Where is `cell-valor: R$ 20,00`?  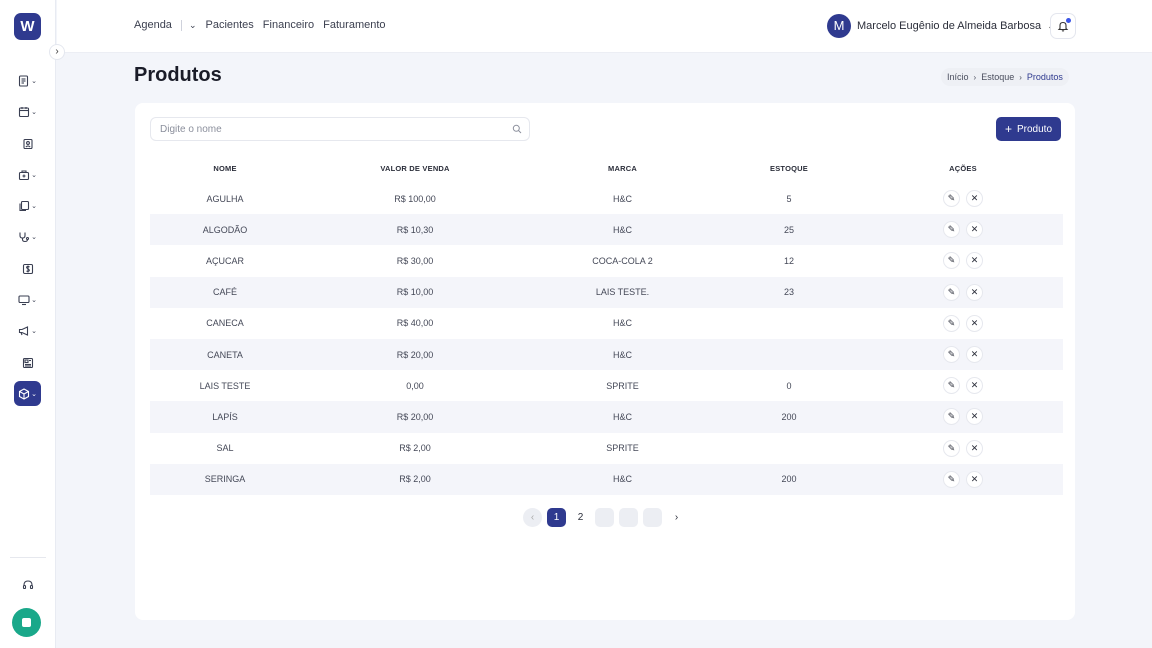 cell-valor: R$ 20,00 is located at coordinates (415, 354).